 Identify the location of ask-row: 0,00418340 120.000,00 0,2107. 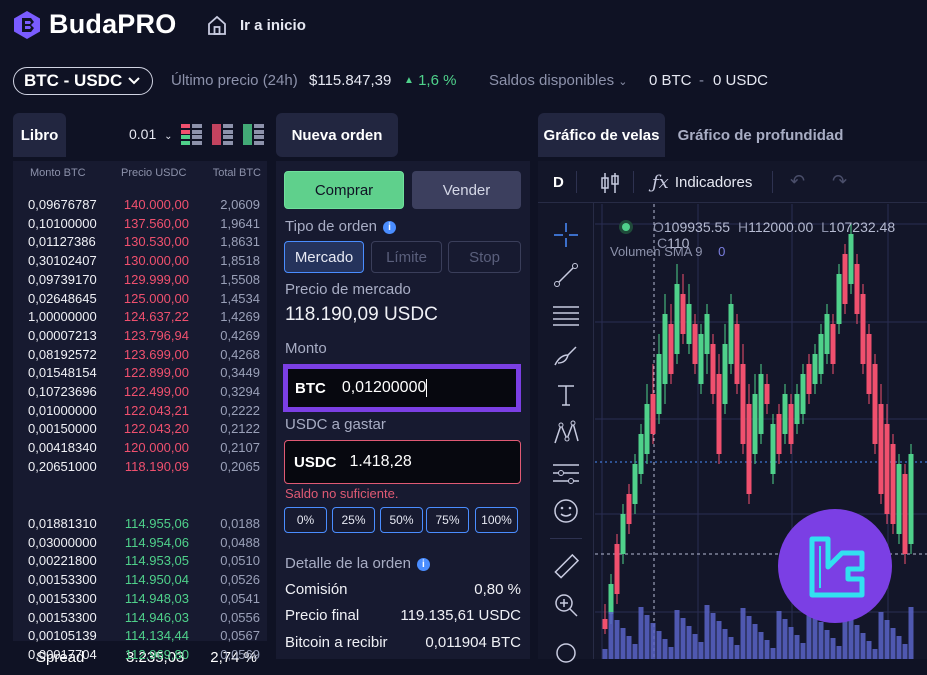
(140, 449).